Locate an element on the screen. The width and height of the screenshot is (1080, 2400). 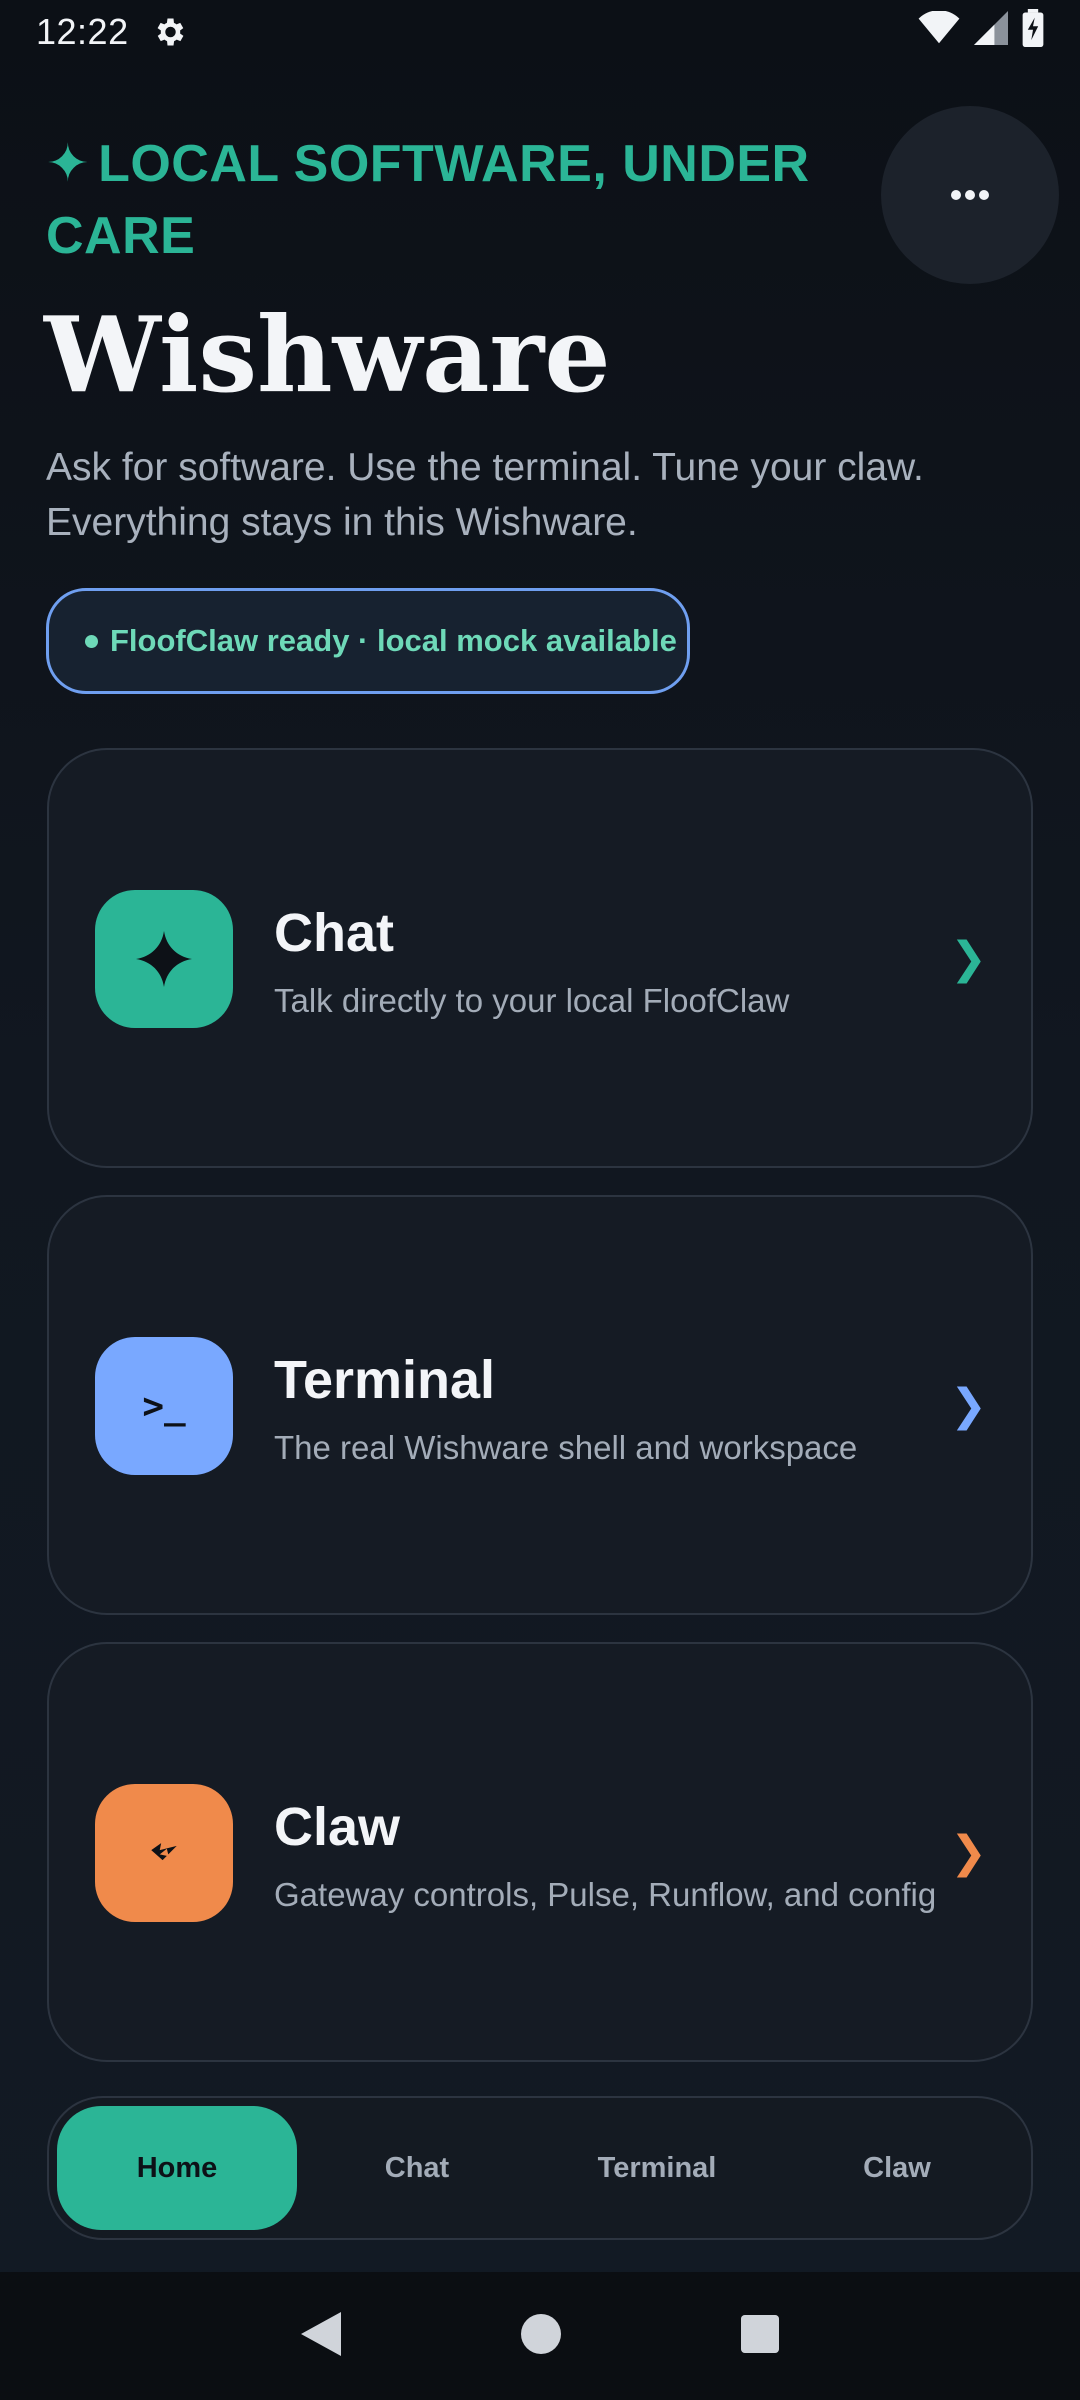
nav-item-claw: Claw is located at coordinates (897, 2168).